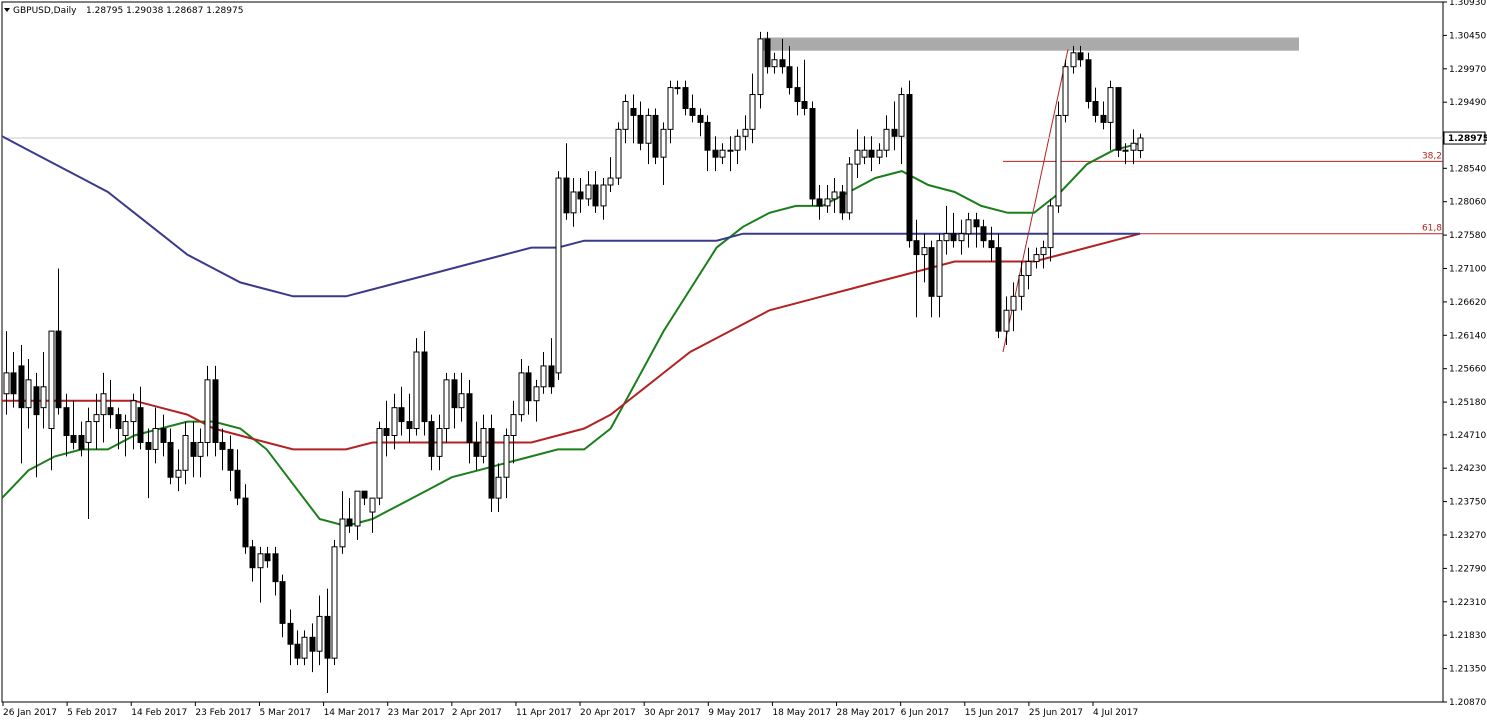 Image resolution: width=1487 pixels, height=721 pixels. Describe the element at coordinates (7, 10) in the screenshot. I see `collapse-arrow-icon` at that location.